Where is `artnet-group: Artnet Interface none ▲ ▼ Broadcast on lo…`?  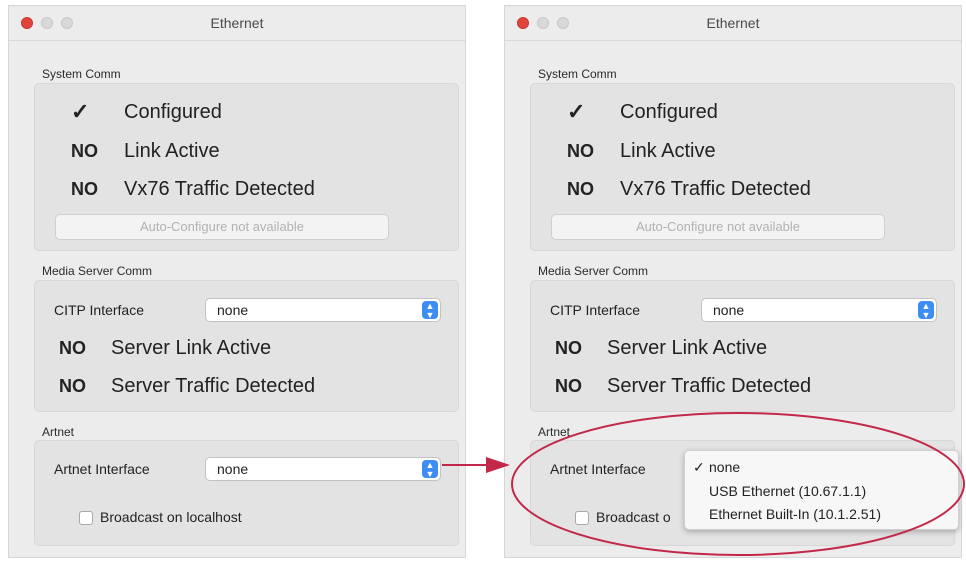
artnet-group: Artnet Interface none ▲ ▼ Broadcast on lo… is located at coordinates (246, 493).